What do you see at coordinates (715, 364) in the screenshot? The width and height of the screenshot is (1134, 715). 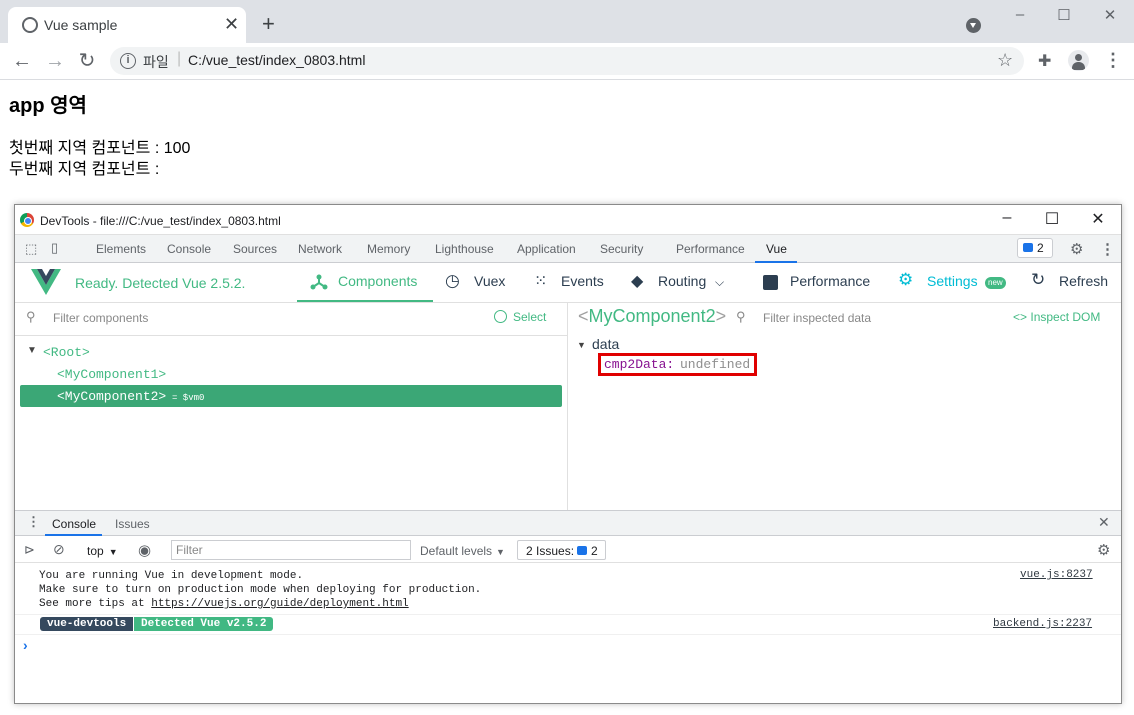 I see `data-value: undefined` at bounding box center [715, 364].